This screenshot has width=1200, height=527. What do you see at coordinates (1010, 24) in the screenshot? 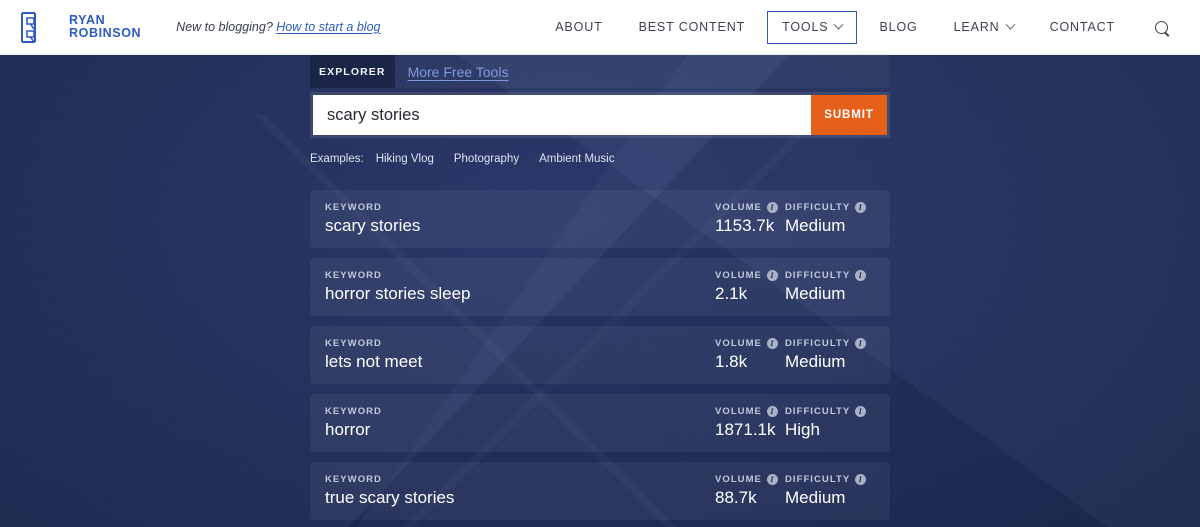
I see `chevron-down-icon` at bounding box center [1010, 24].